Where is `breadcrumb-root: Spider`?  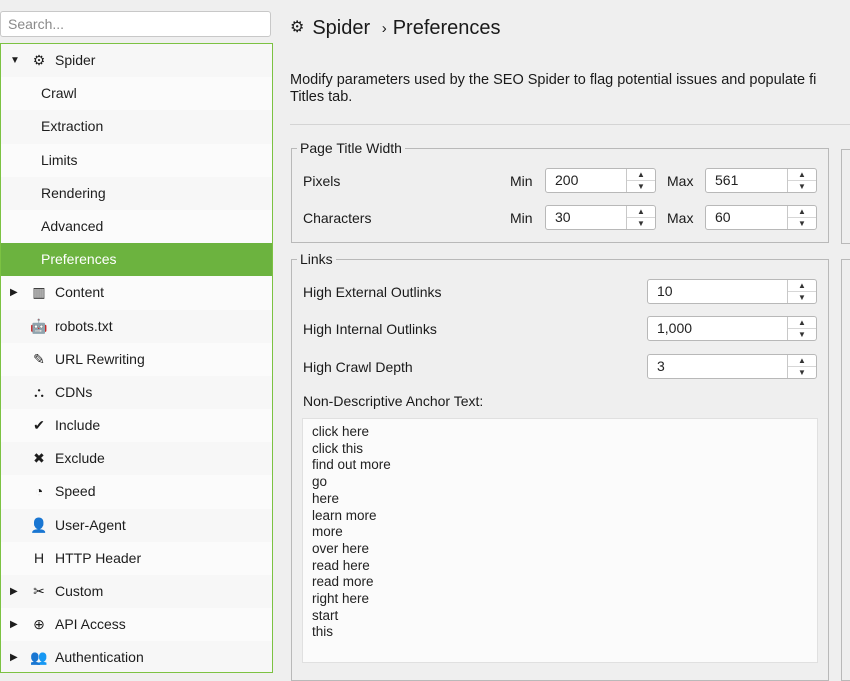 breadcrumb-root: Spider is located at coordinates (341, 28).